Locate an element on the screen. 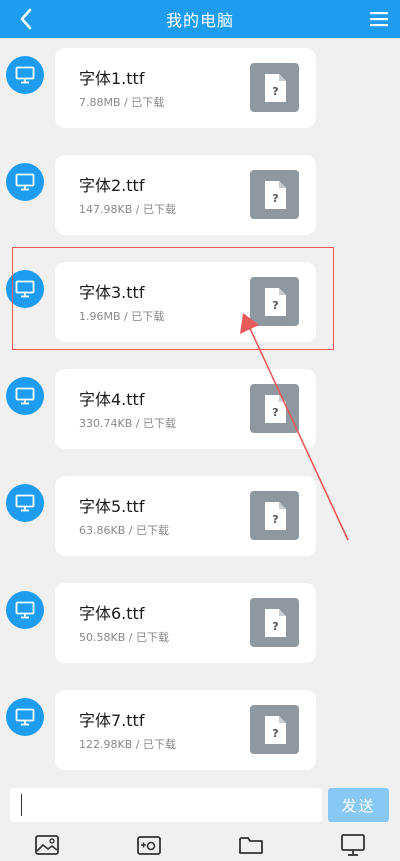 This screenshot has width=400, height=861. page-title: 我的电脑 is located at coordinates (199, 20).